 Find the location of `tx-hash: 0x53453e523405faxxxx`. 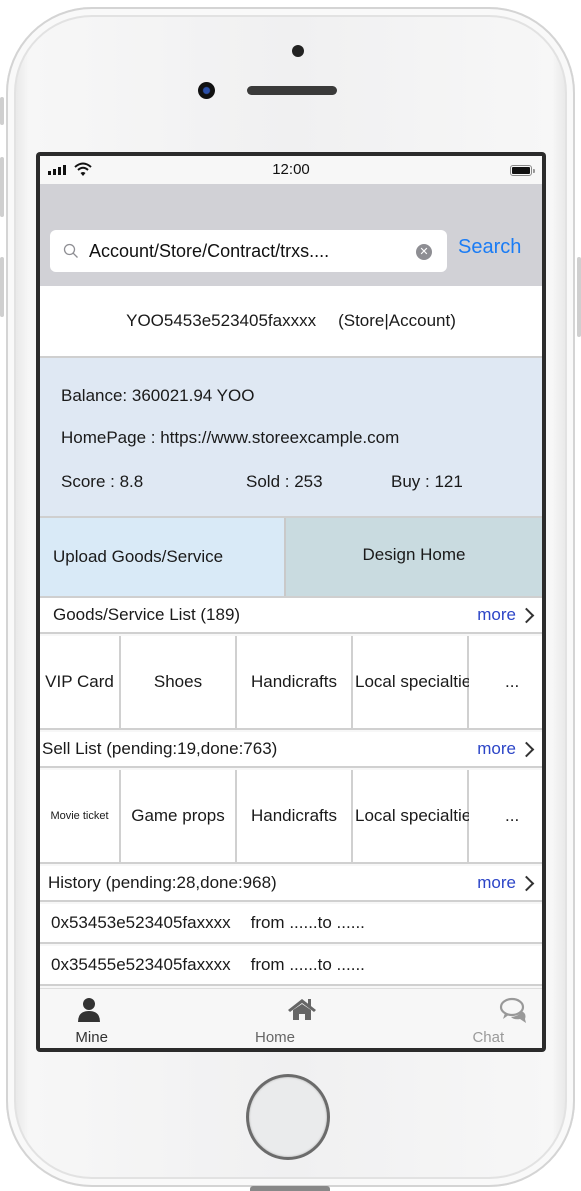

tx-hash: 0x53453e523405faxxxx is located at coordinates (141, 922).